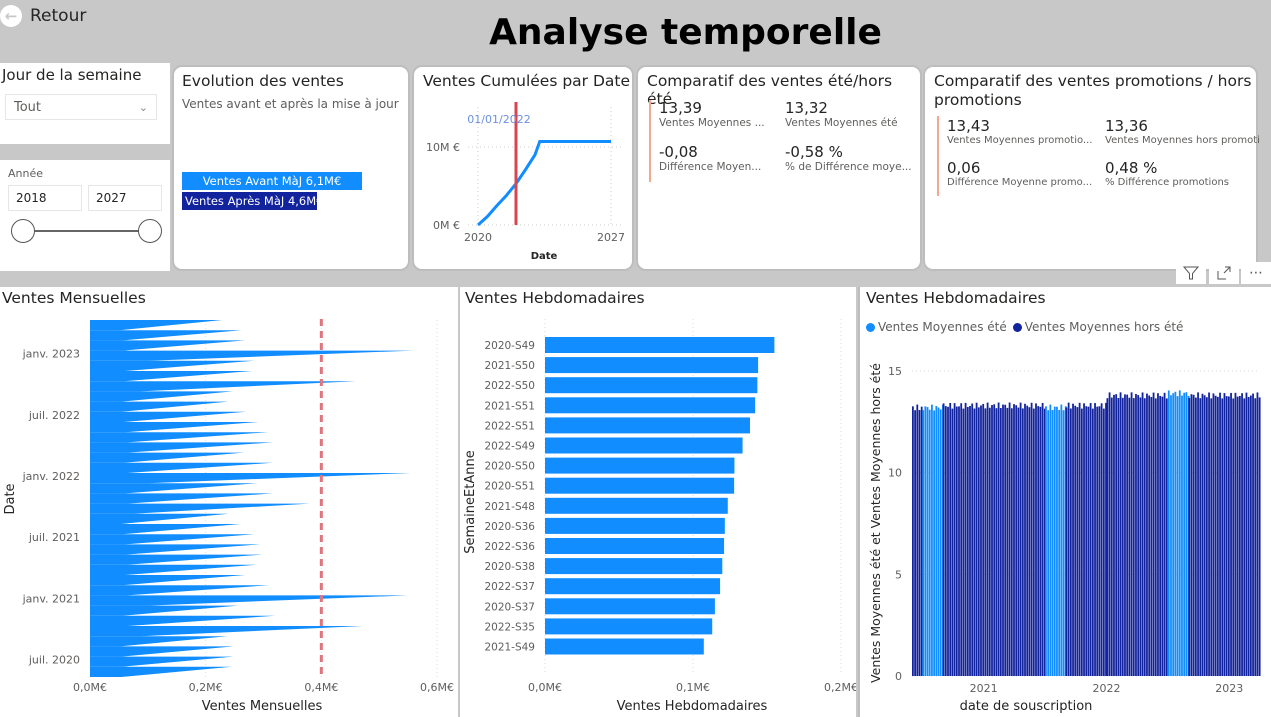  What do you see at coordinates (1191, 273) in the screenshot?
I see `filter-icon` at bounding box center [1191, 273].